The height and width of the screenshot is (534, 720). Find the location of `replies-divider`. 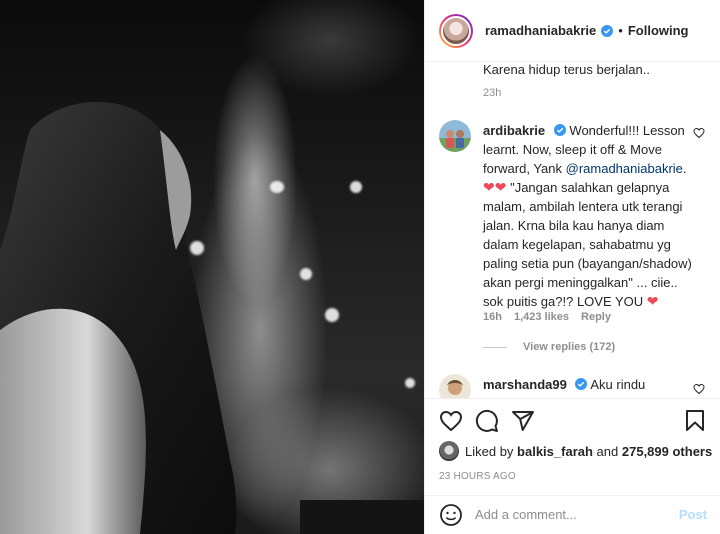

replies-divider is located at coordinates (495, 347).